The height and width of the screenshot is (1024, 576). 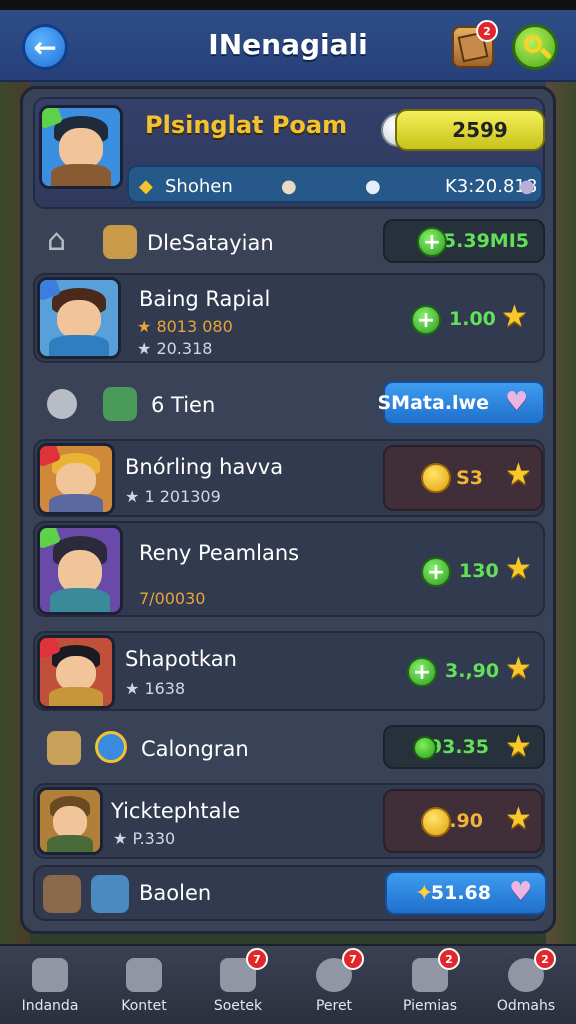 I want to click on hero-icon, so click(x=120, y=404).